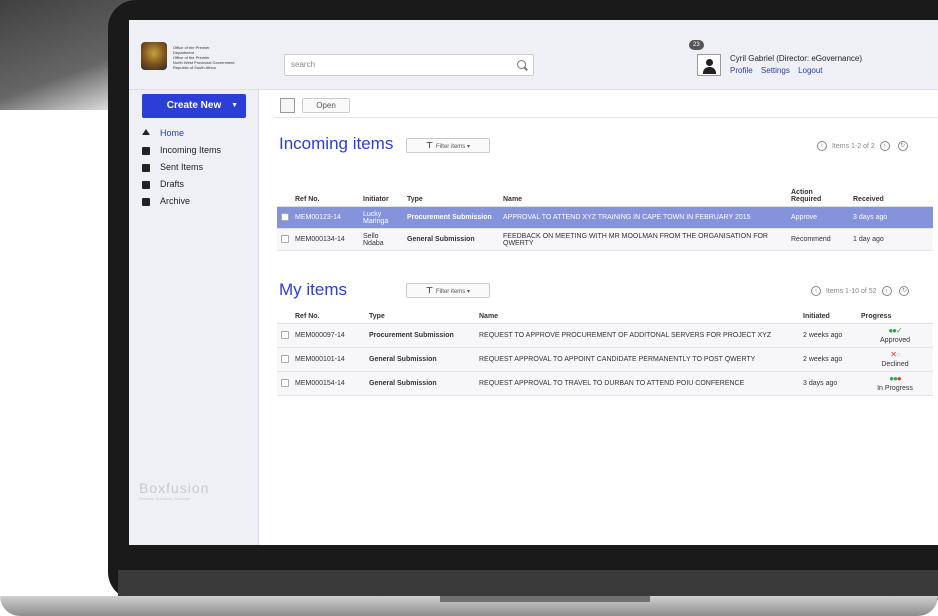  What do you see at coordinates (696, 45) in the screenshot?
I see `notification-badge: 23` at bounding box center [696, 45].